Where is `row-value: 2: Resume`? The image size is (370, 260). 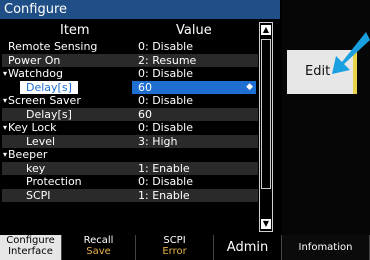 row-value: 2: Resume is located at coordinates (167, 60).